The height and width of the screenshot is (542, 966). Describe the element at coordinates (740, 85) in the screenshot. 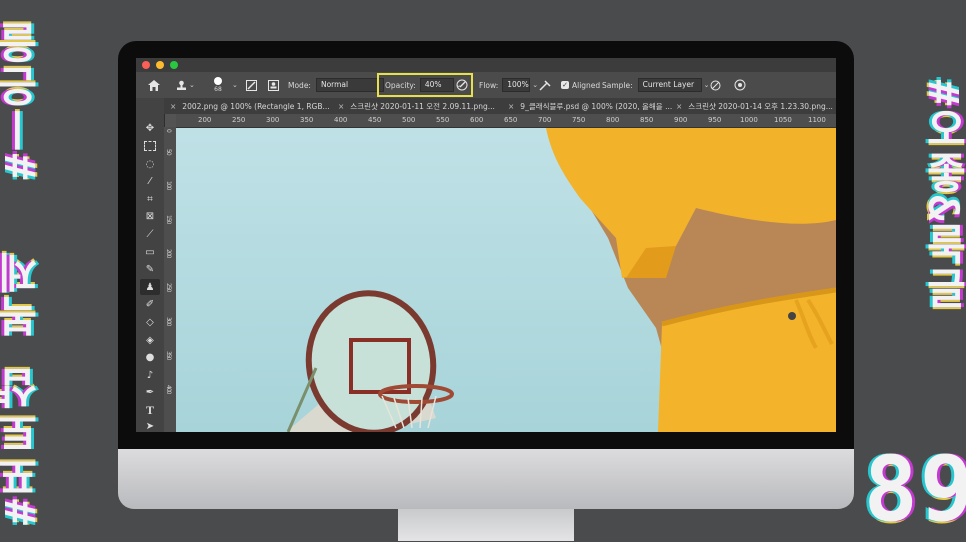

I see `pressure-size-button` at that location.